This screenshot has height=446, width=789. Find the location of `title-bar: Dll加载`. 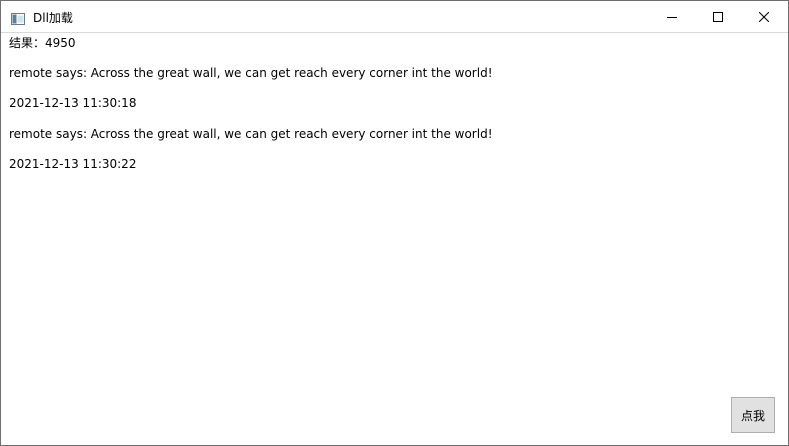

title-bar: Dll加载 is located at coordinates (394, 17).